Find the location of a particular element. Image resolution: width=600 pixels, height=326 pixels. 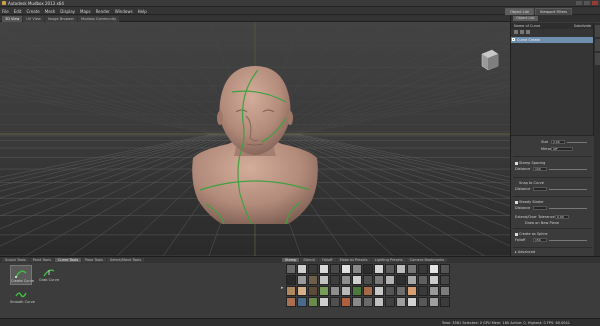

menu-display: Display is located at coordinates (67, 11).